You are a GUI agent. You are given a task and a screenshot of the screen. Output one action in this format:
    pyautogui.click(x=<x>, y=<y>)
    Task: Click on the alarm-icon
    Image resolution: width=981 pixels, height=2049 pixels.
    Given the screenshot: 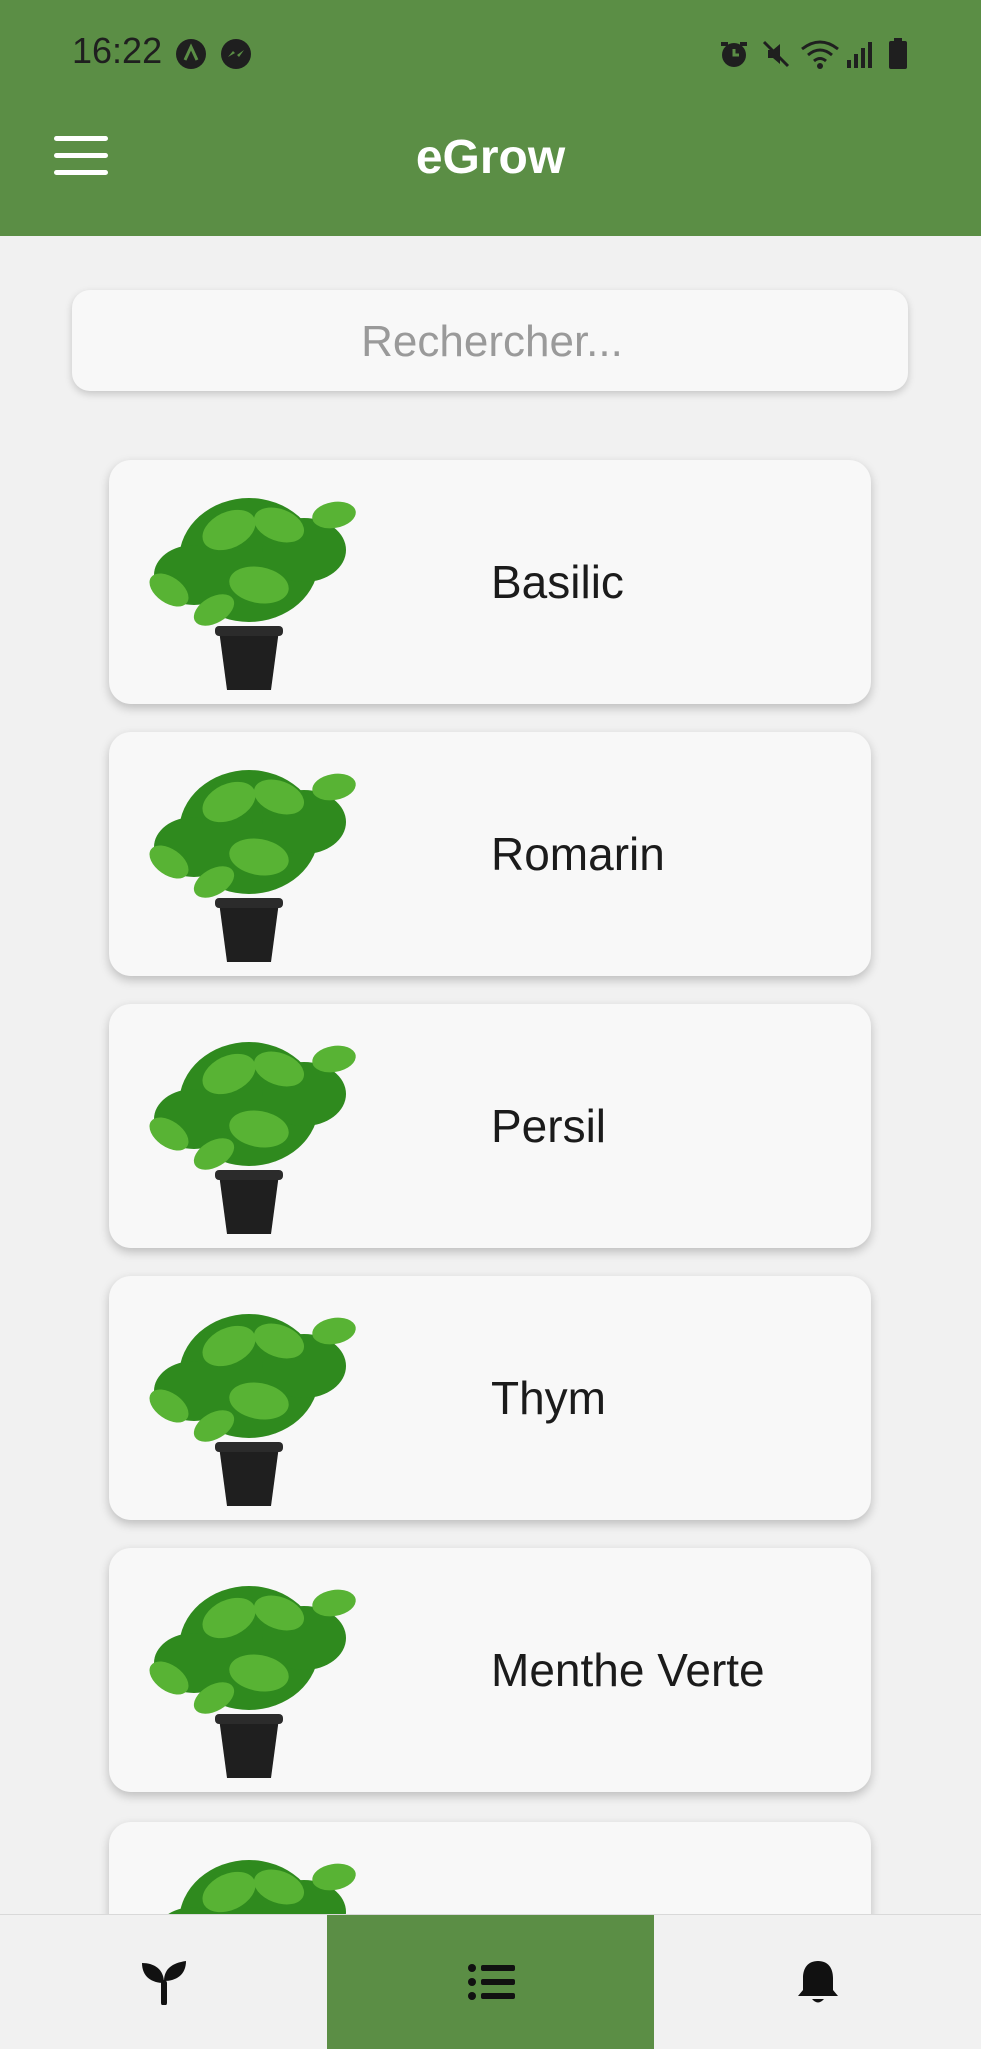 What is the action you would take?
    pyautogui.click(x=734, y=54)
    